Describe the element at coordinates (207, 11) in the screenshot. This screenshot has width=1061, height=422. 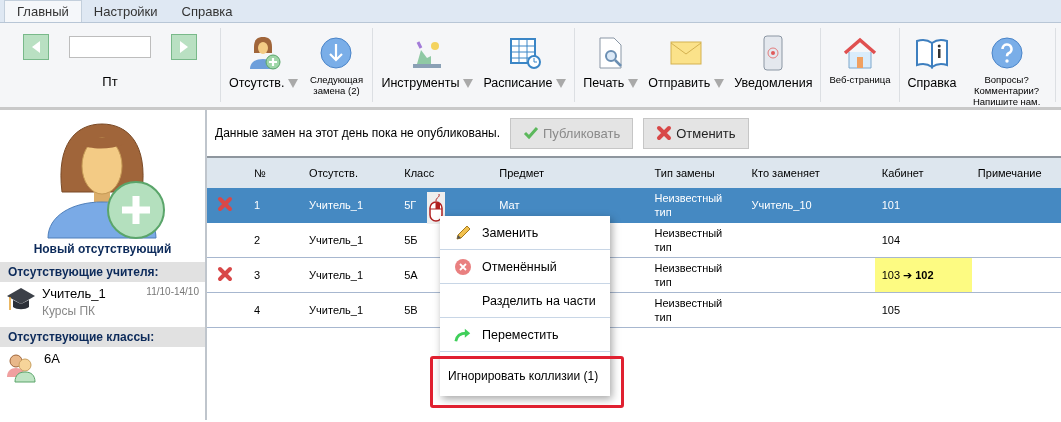
I see `tab: Справка` at that location.